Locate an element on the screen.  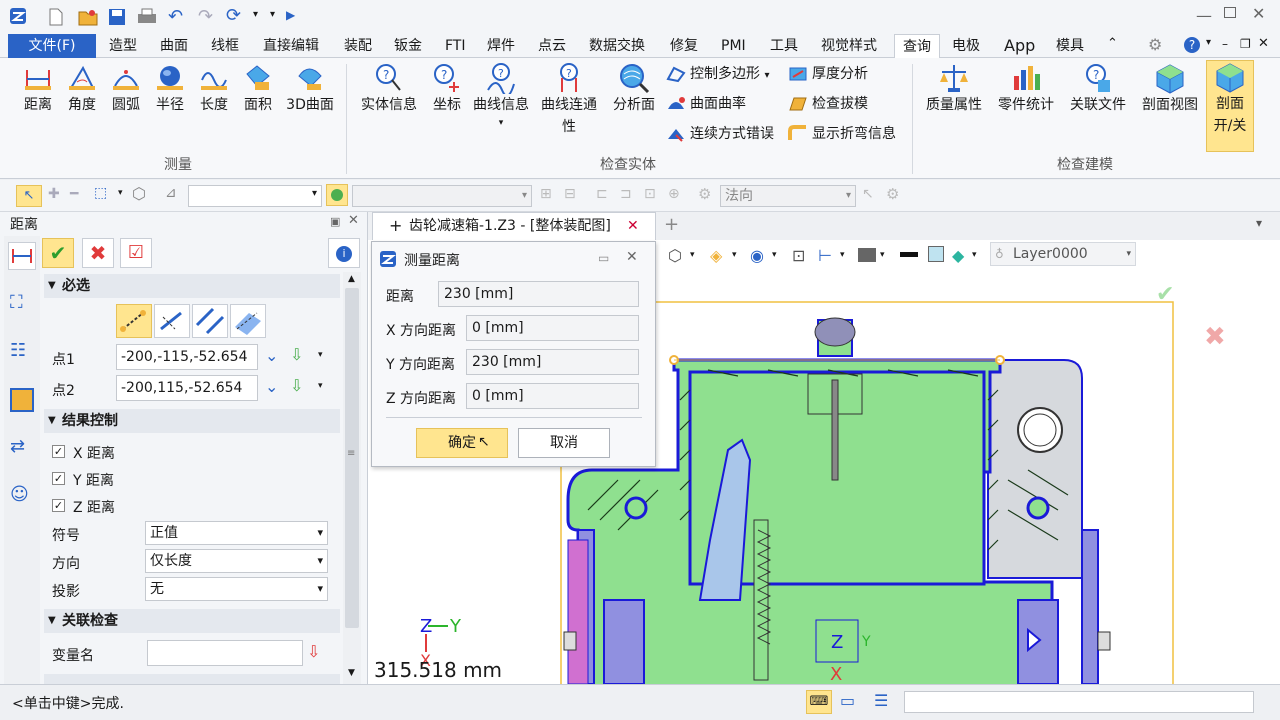
point2-input: -200,115,-52.654 is located at coordinates (187, 388).